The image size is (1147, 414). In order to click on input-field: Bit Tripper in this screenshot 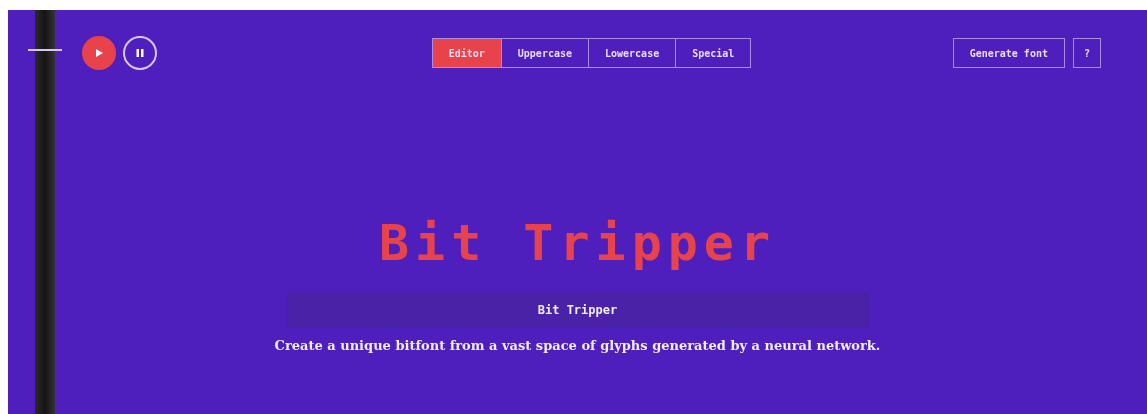, I will do `click(577, 310)`.